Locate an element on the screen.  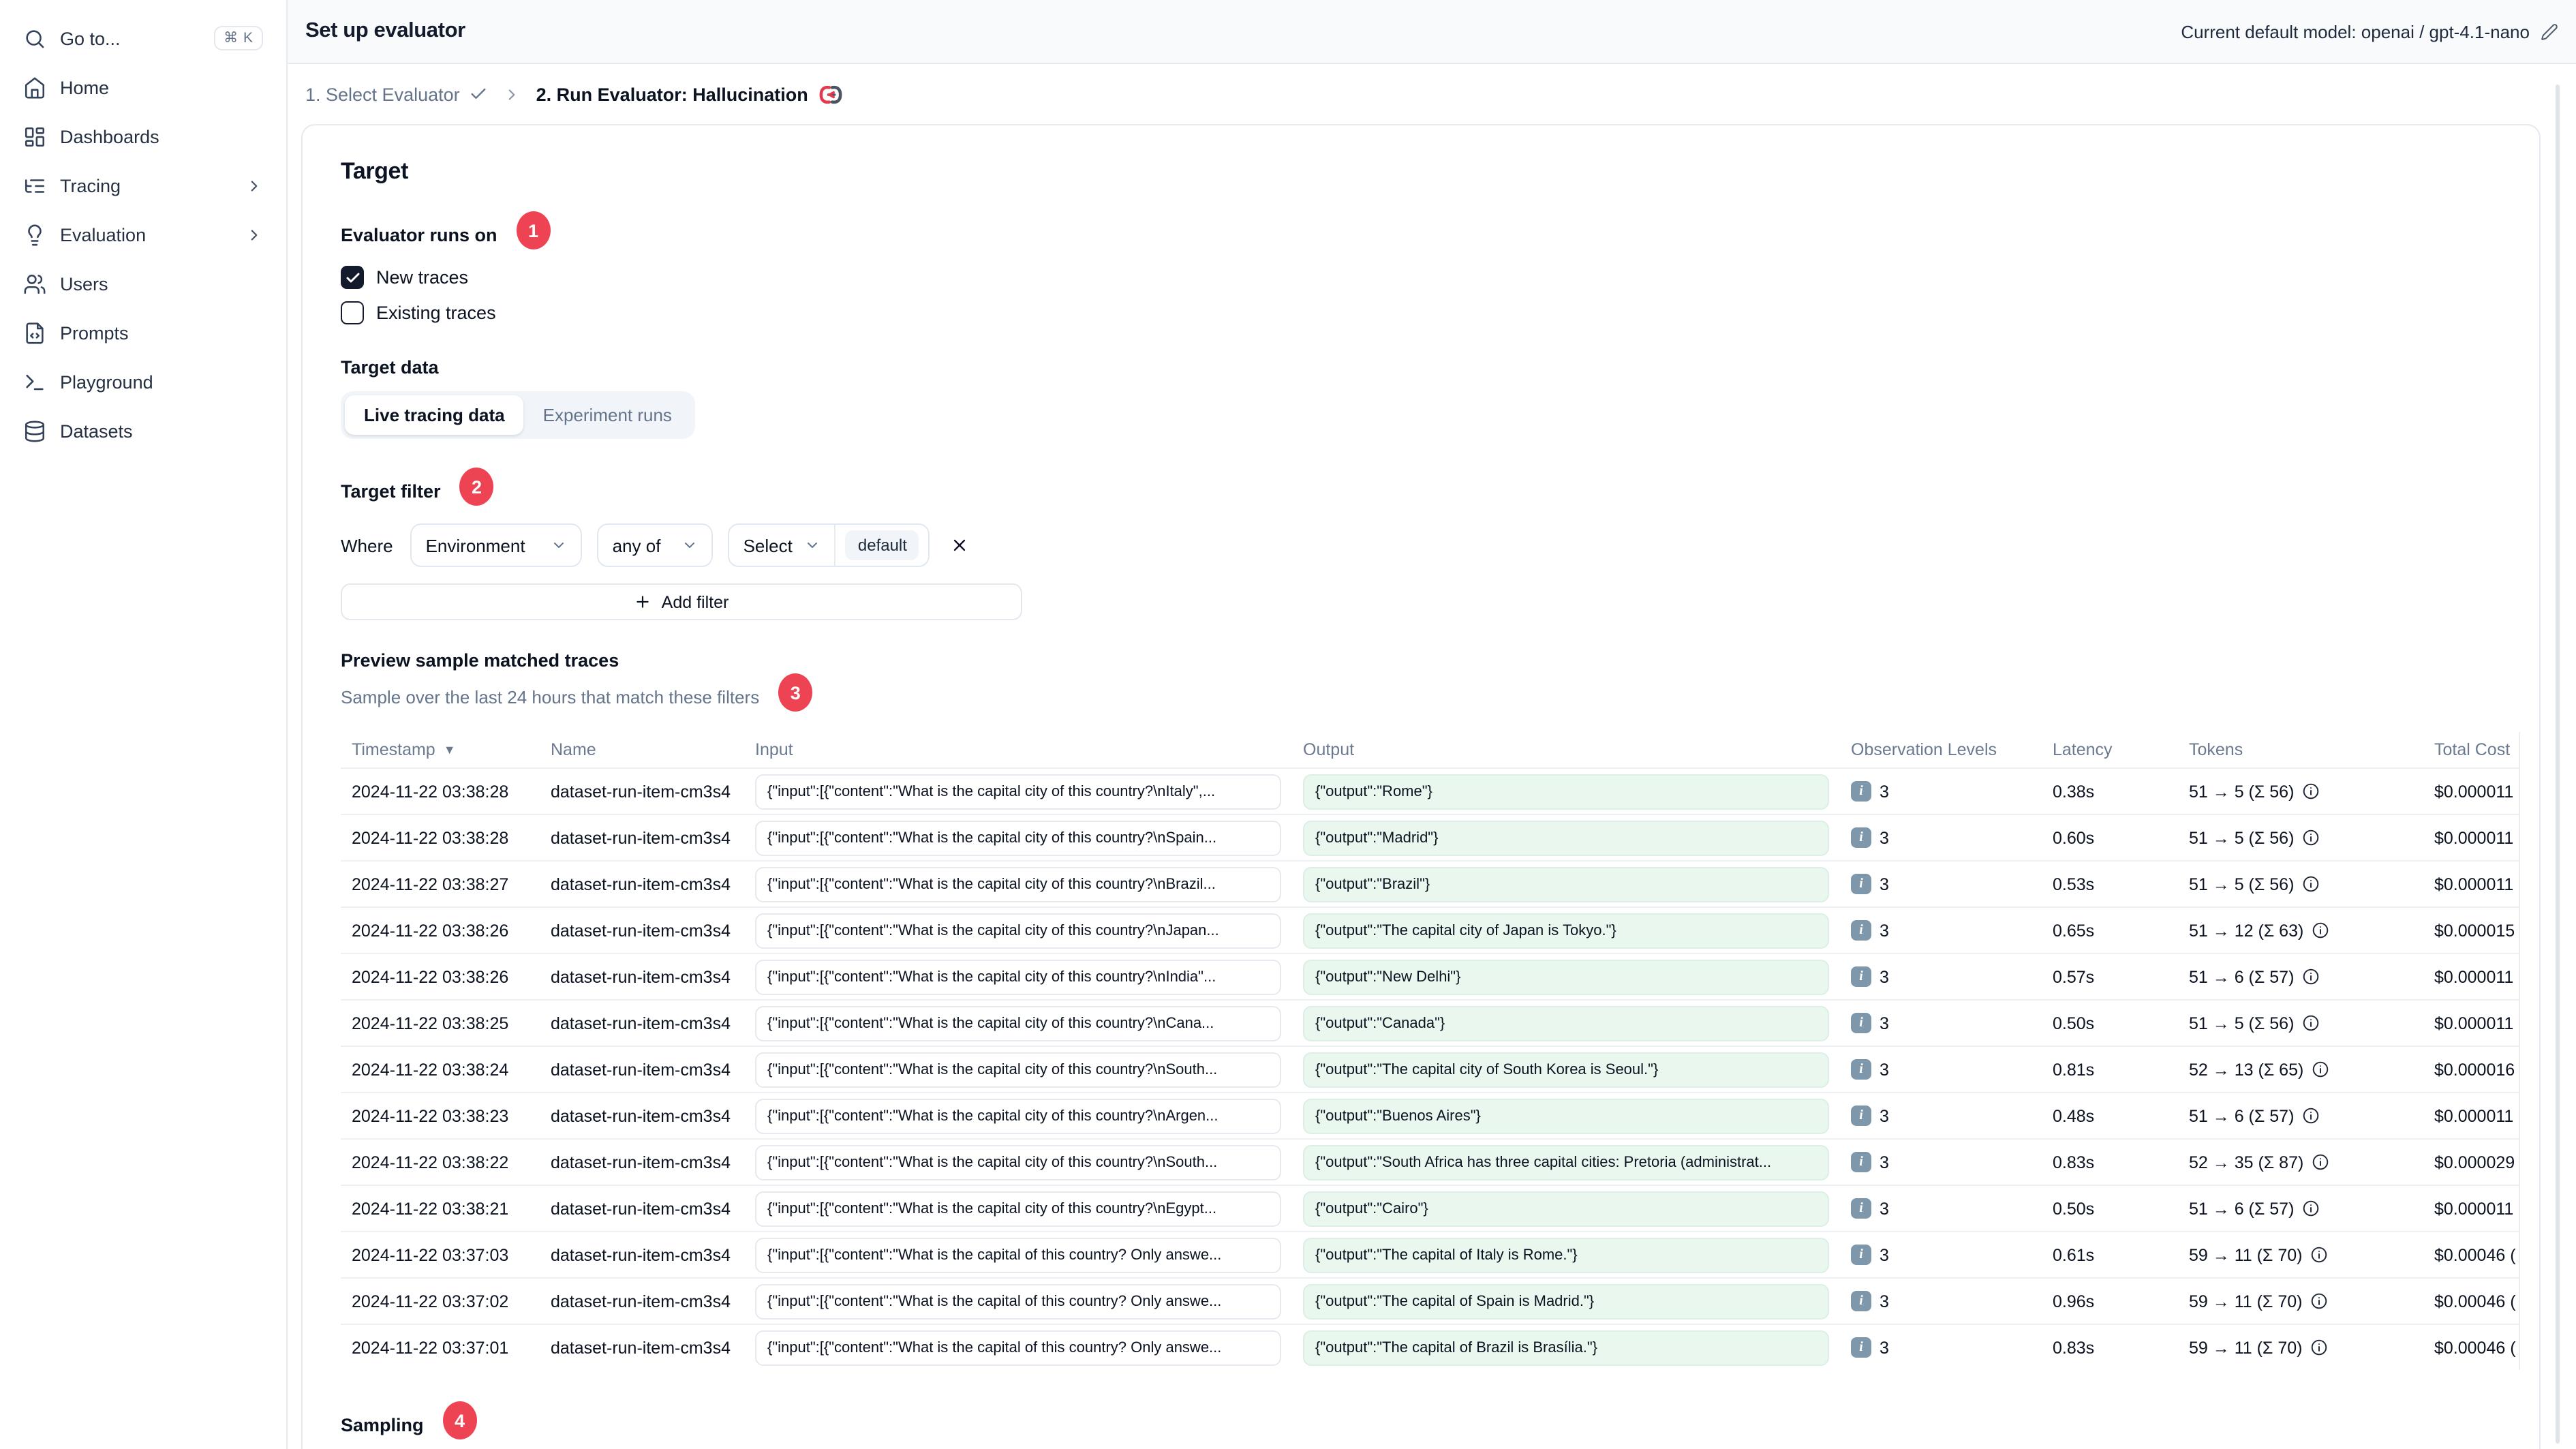
edit-pencil-icon is located at coordinates (2549, 31).